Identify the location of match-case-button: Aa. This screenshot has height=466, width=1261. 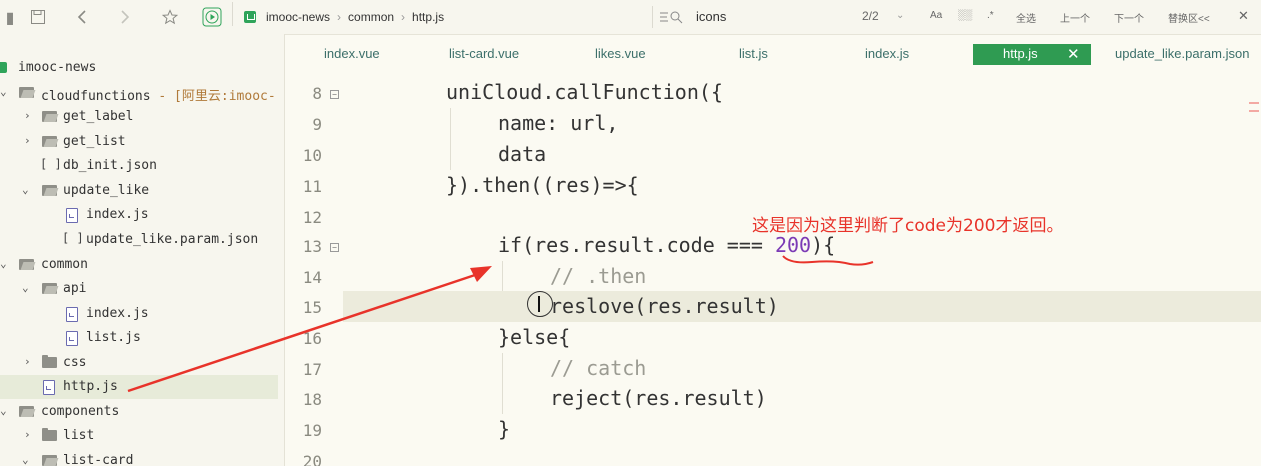
(936, 15).